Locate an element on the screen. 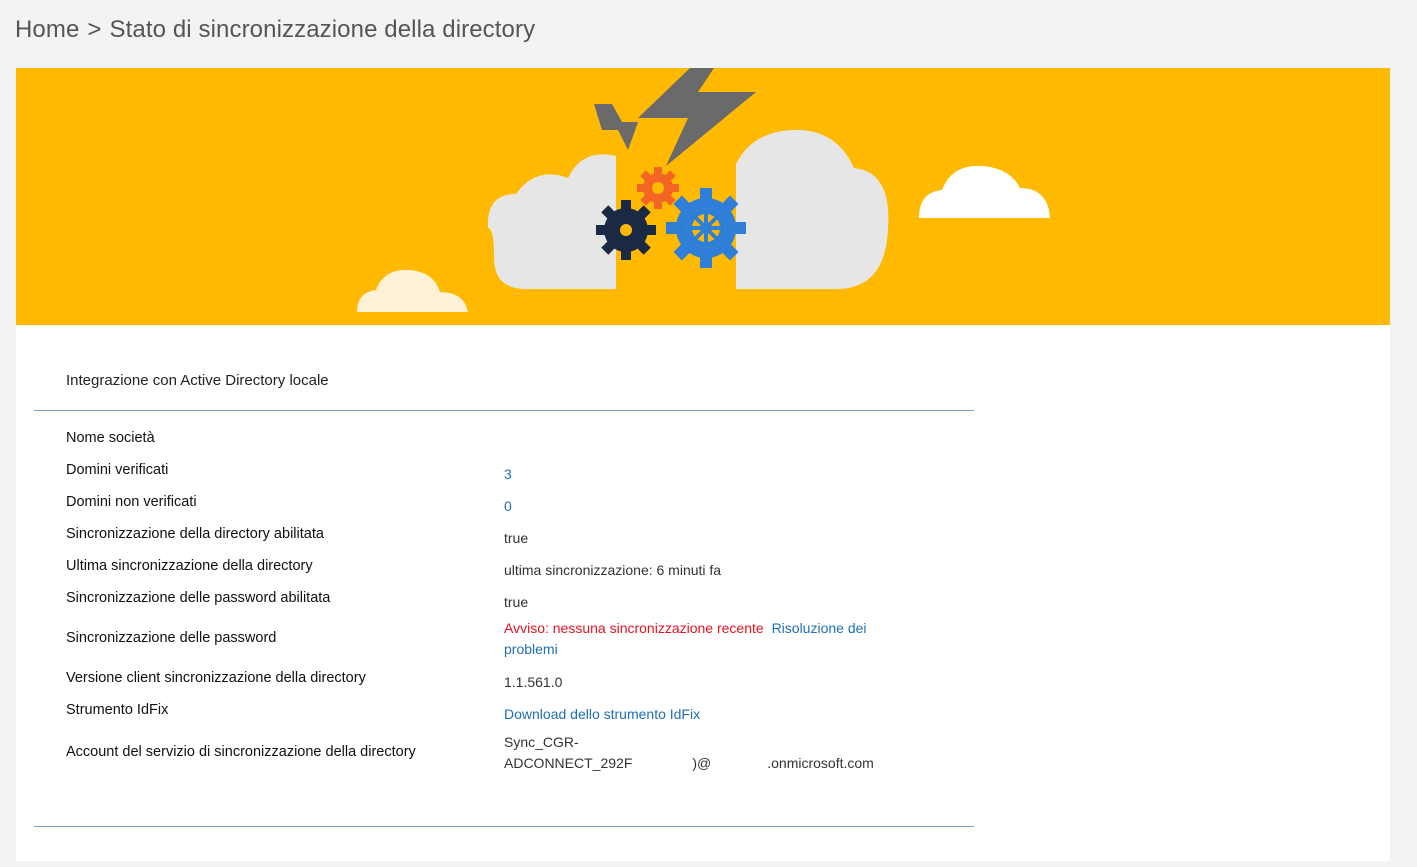 The height and width of the screenshot is (867, 1417). service-account-part2: )@ is located at coordinates (702, 763).